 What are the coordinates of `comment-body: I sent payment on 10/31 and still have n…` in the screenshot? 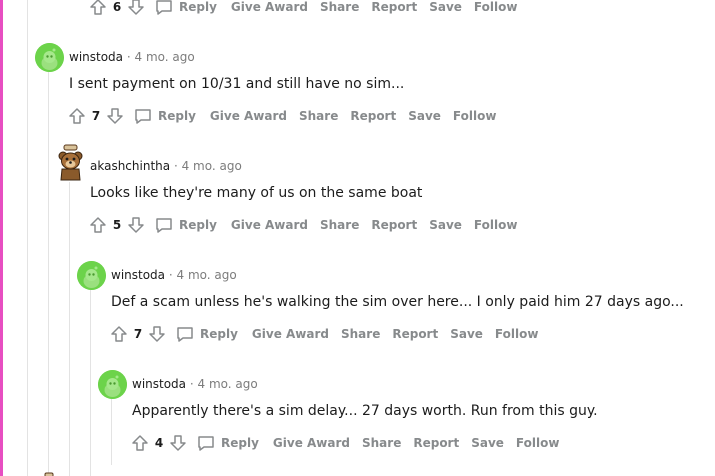 It's located at (237, 84).